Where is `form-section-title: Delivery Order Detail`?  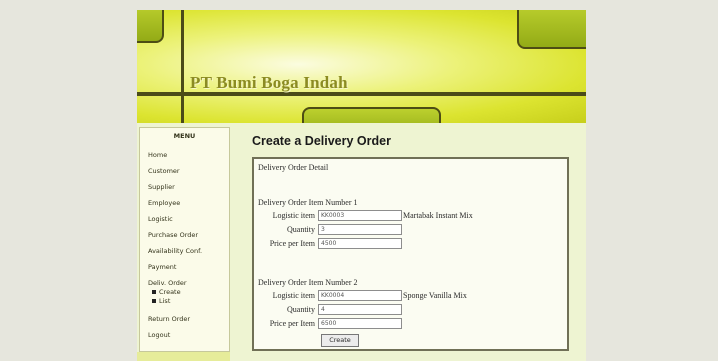 form-section-title: Delivery Order Detail is located at coordinates (293, 167).